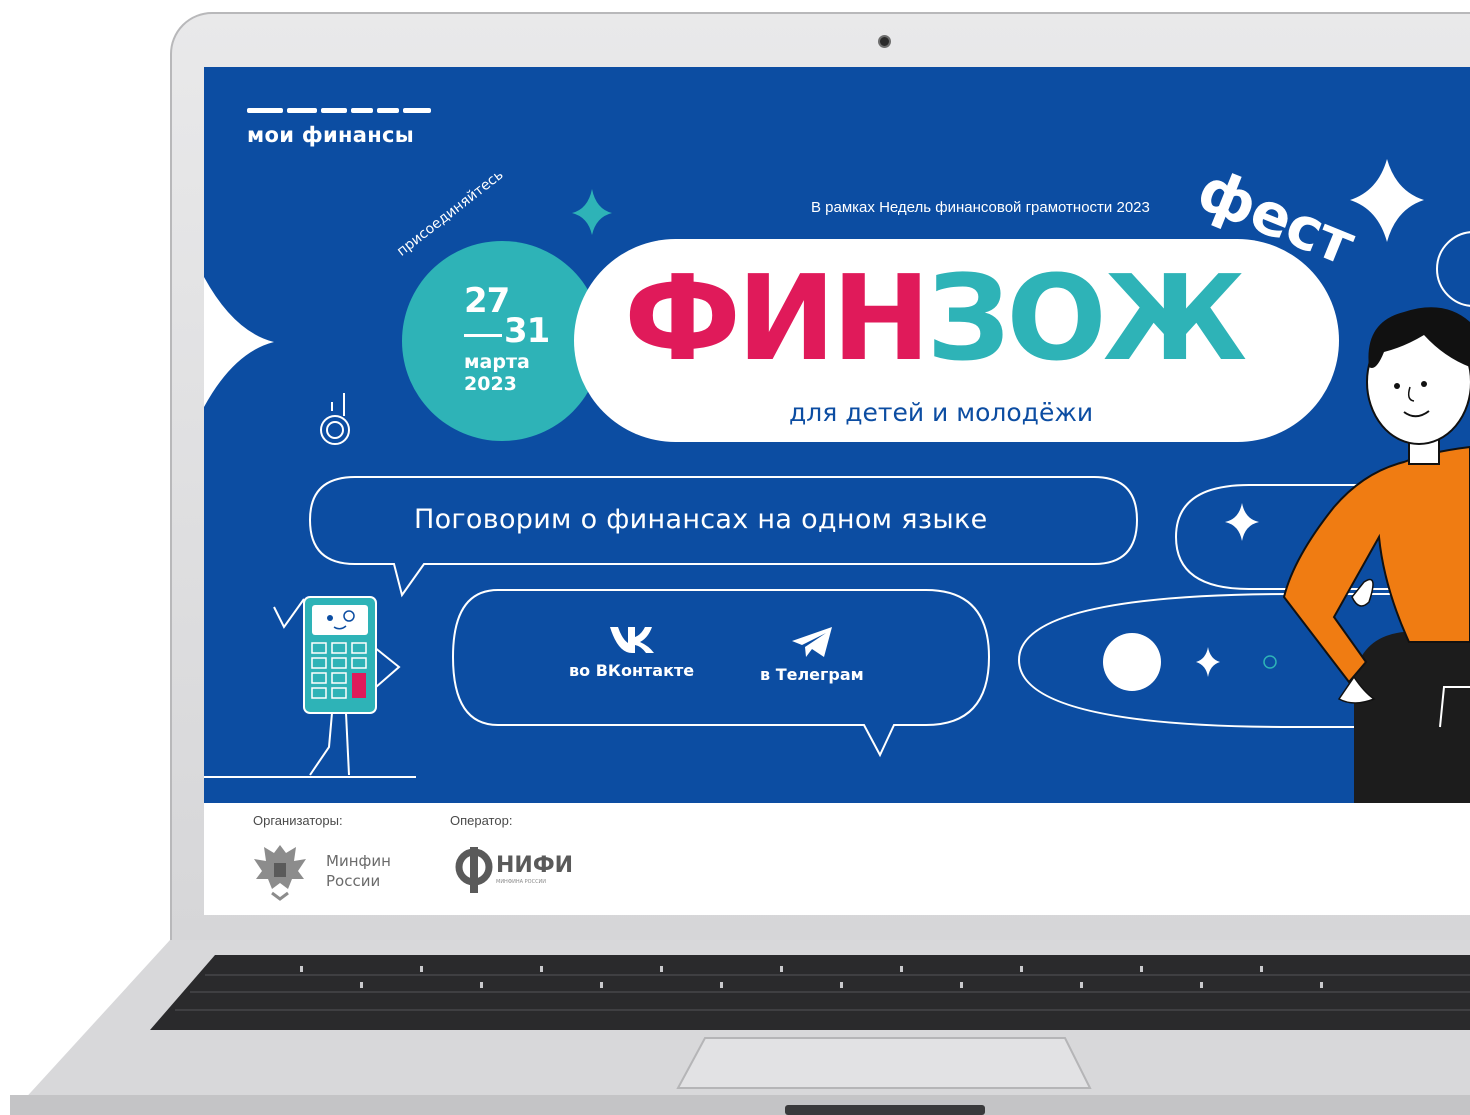 Image resolution: width=1470 pixels, height=1115 pixels. What do you see at coordinates (490, 384) in the screenshot?
I see `date-year: 2023` at bounding box center [490, 384].